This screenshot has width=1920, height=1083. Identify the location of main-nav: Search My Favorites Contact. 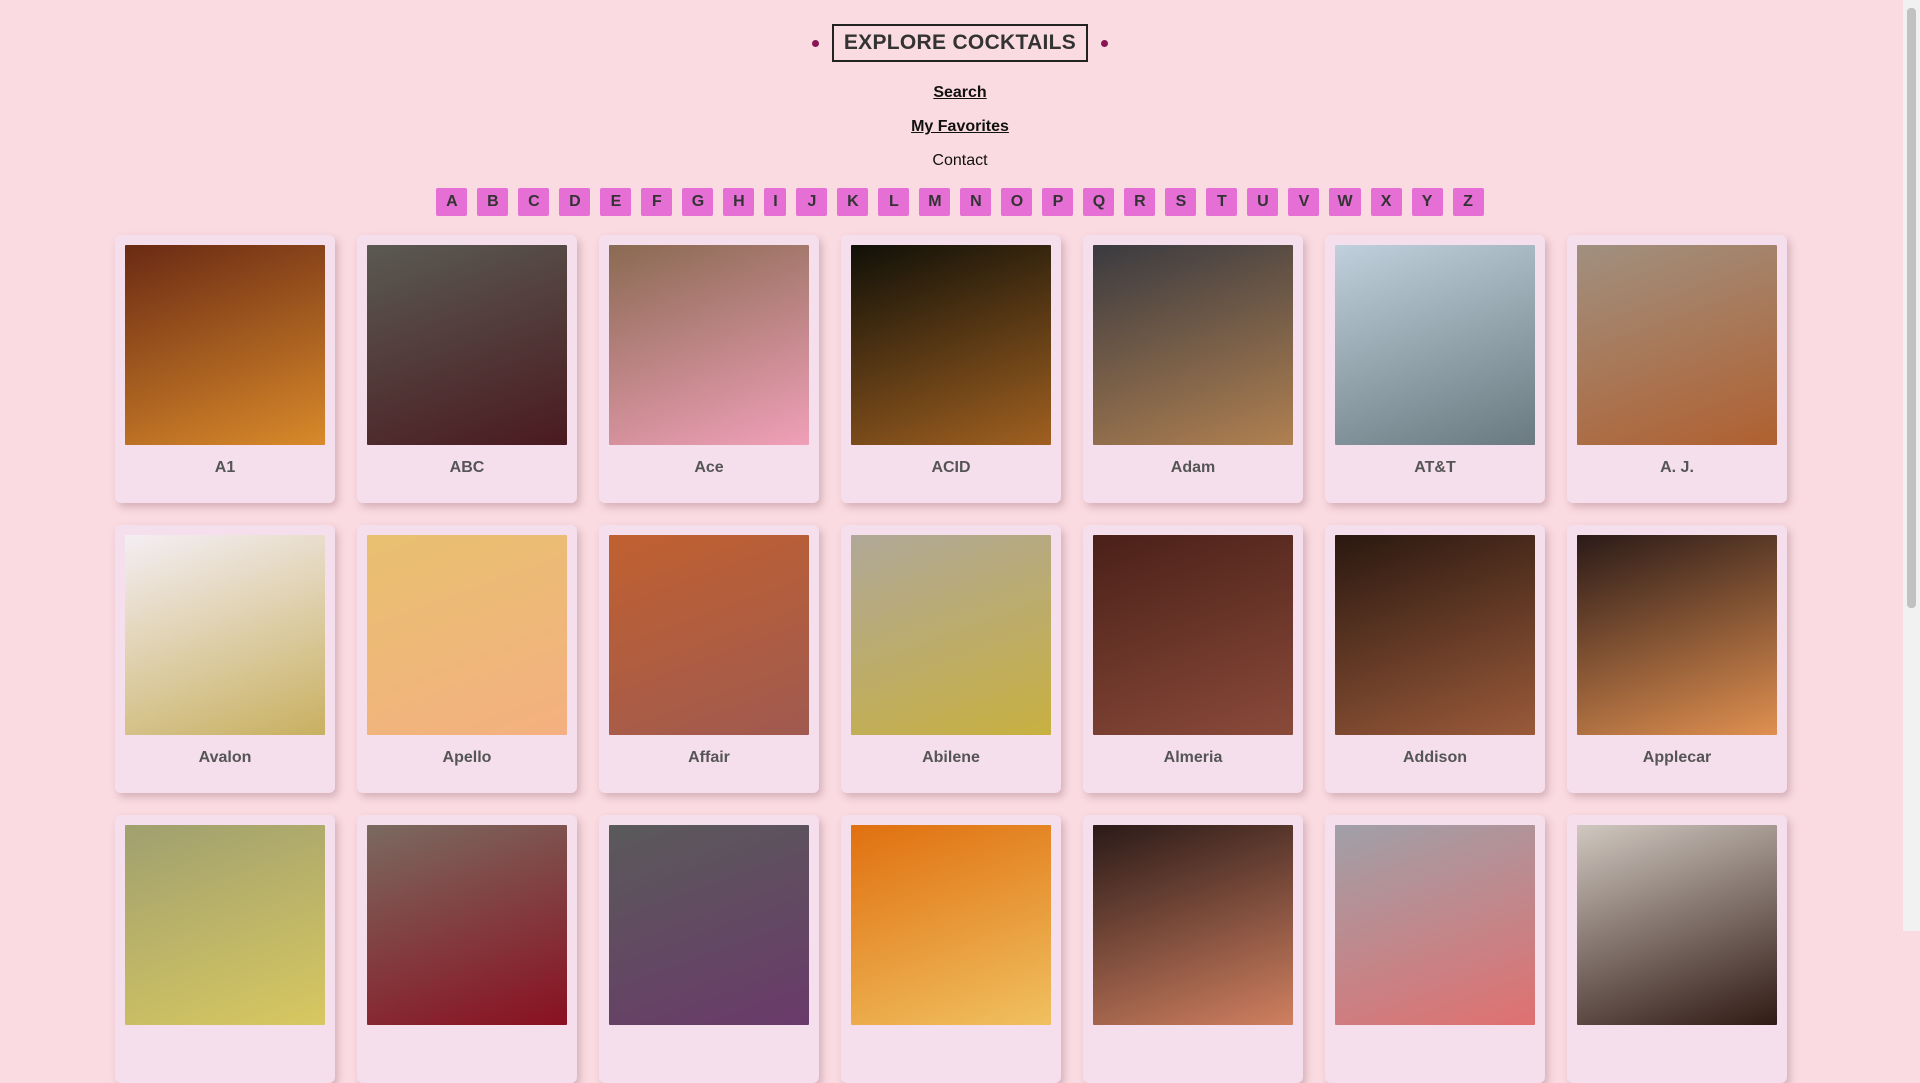
(960, 127).